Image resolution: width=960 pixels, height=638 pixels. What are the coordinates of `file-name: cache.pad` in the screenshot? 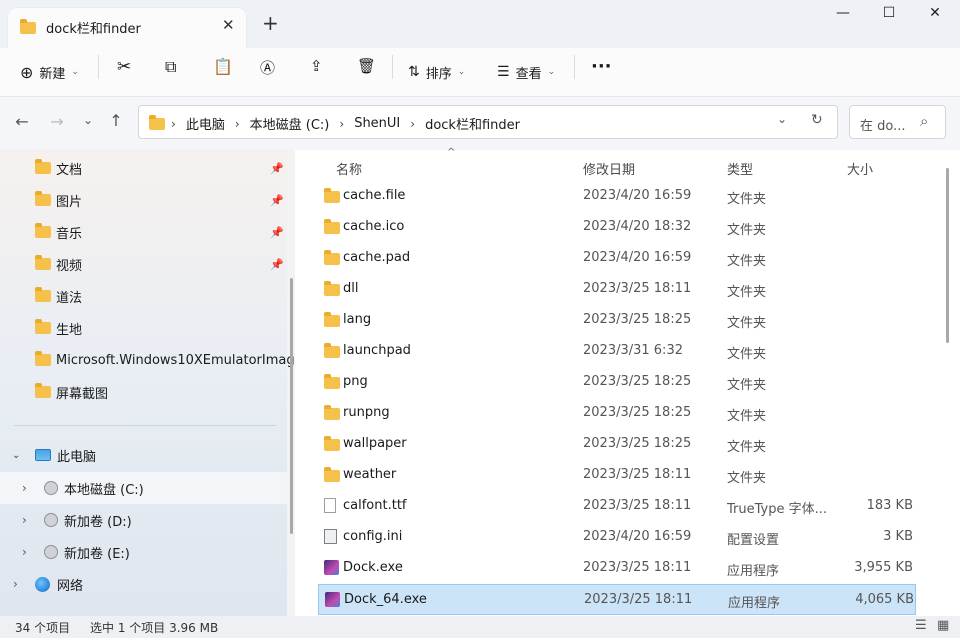 It's located at (377, 257).